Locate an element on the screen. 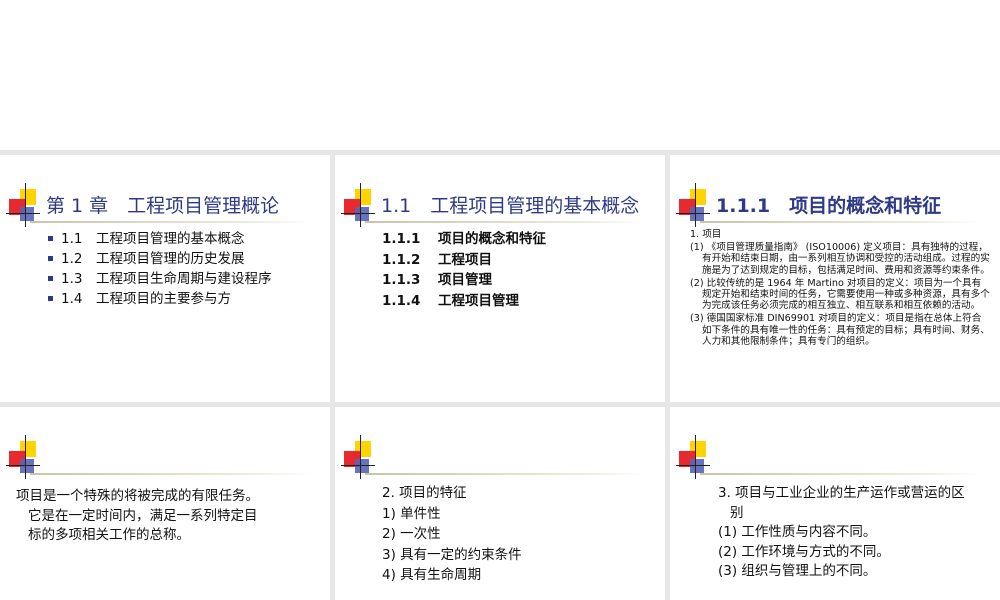  list-item: 2. 项目的特征 is located at coordinates (424, 493).